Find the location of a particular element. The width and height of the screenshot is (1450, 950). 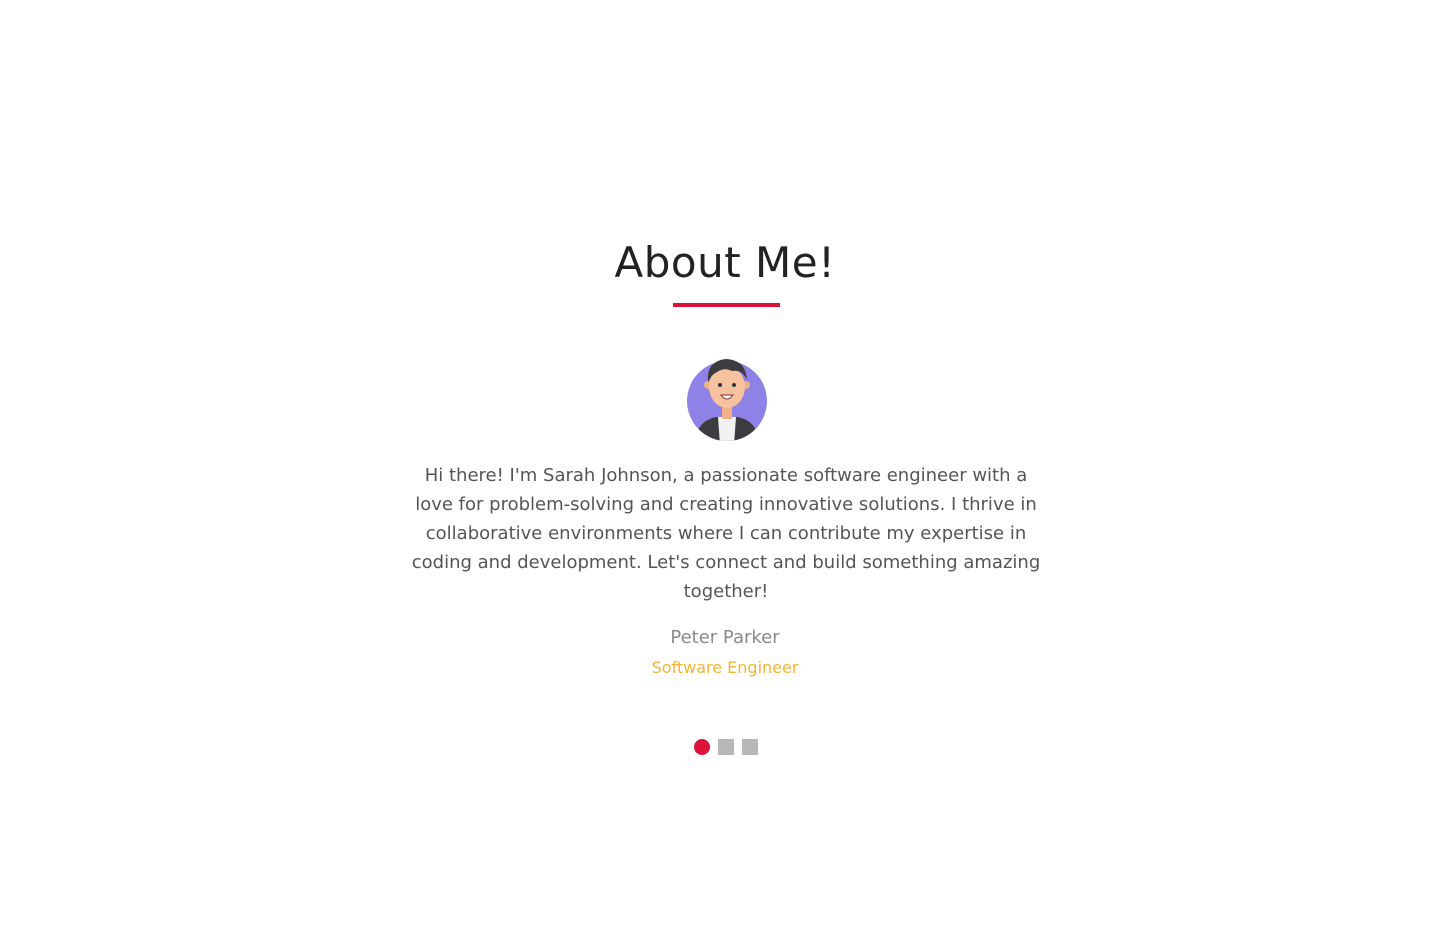

person-role: Software Engineer is located at coordinates (725, 667).